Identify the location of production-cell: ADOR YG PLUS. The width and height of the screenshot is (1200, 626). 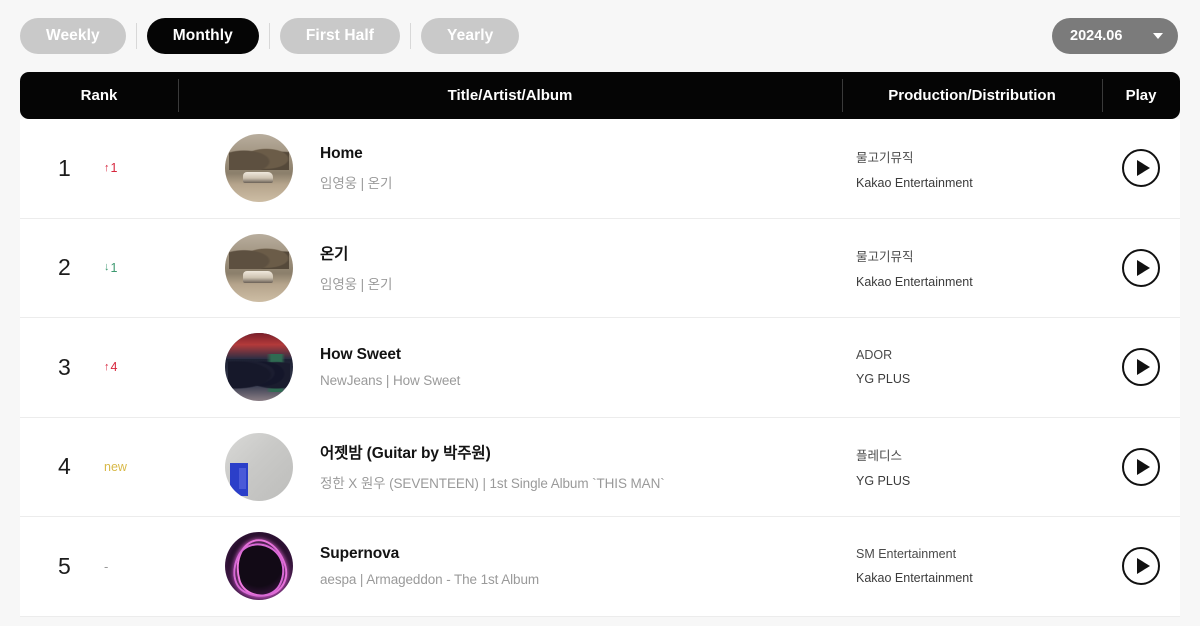
(972, 367).